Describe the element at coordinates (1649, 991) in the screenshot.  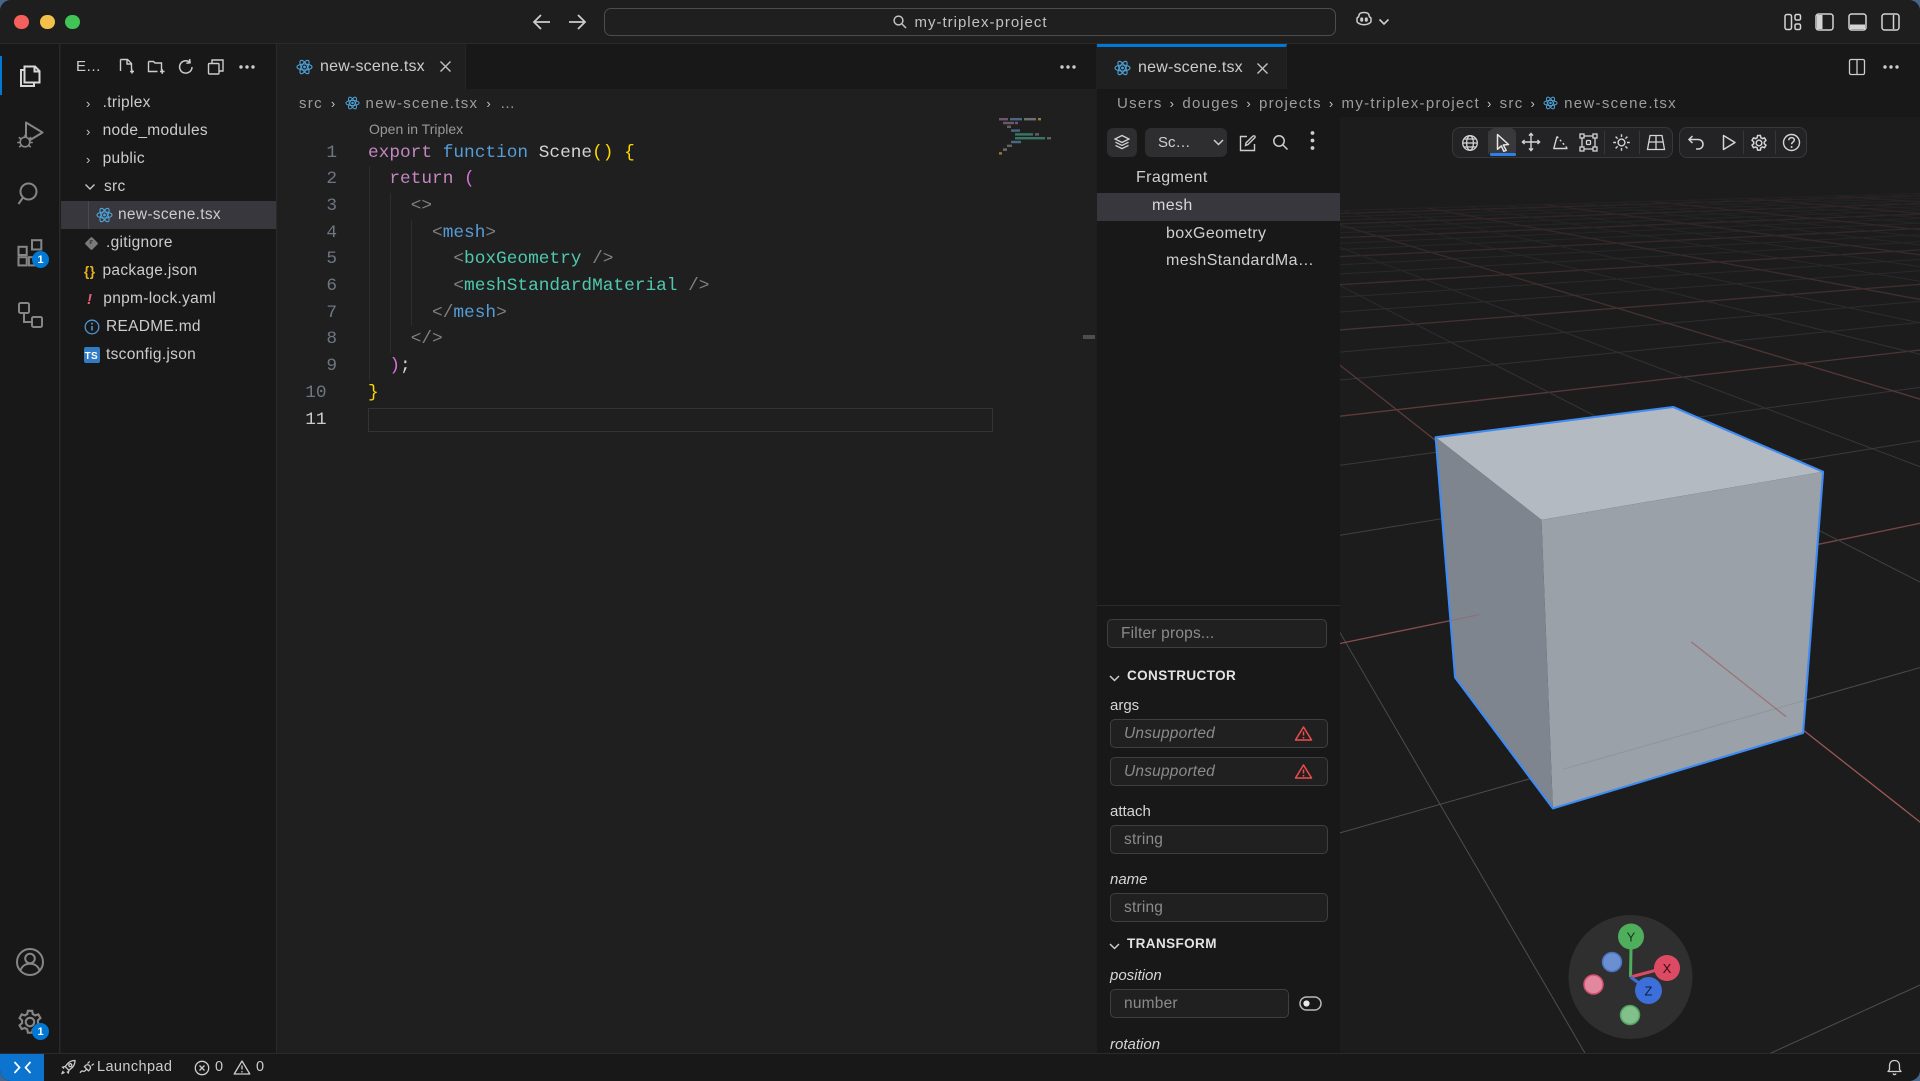
I see `svg-text: Z` at that location.